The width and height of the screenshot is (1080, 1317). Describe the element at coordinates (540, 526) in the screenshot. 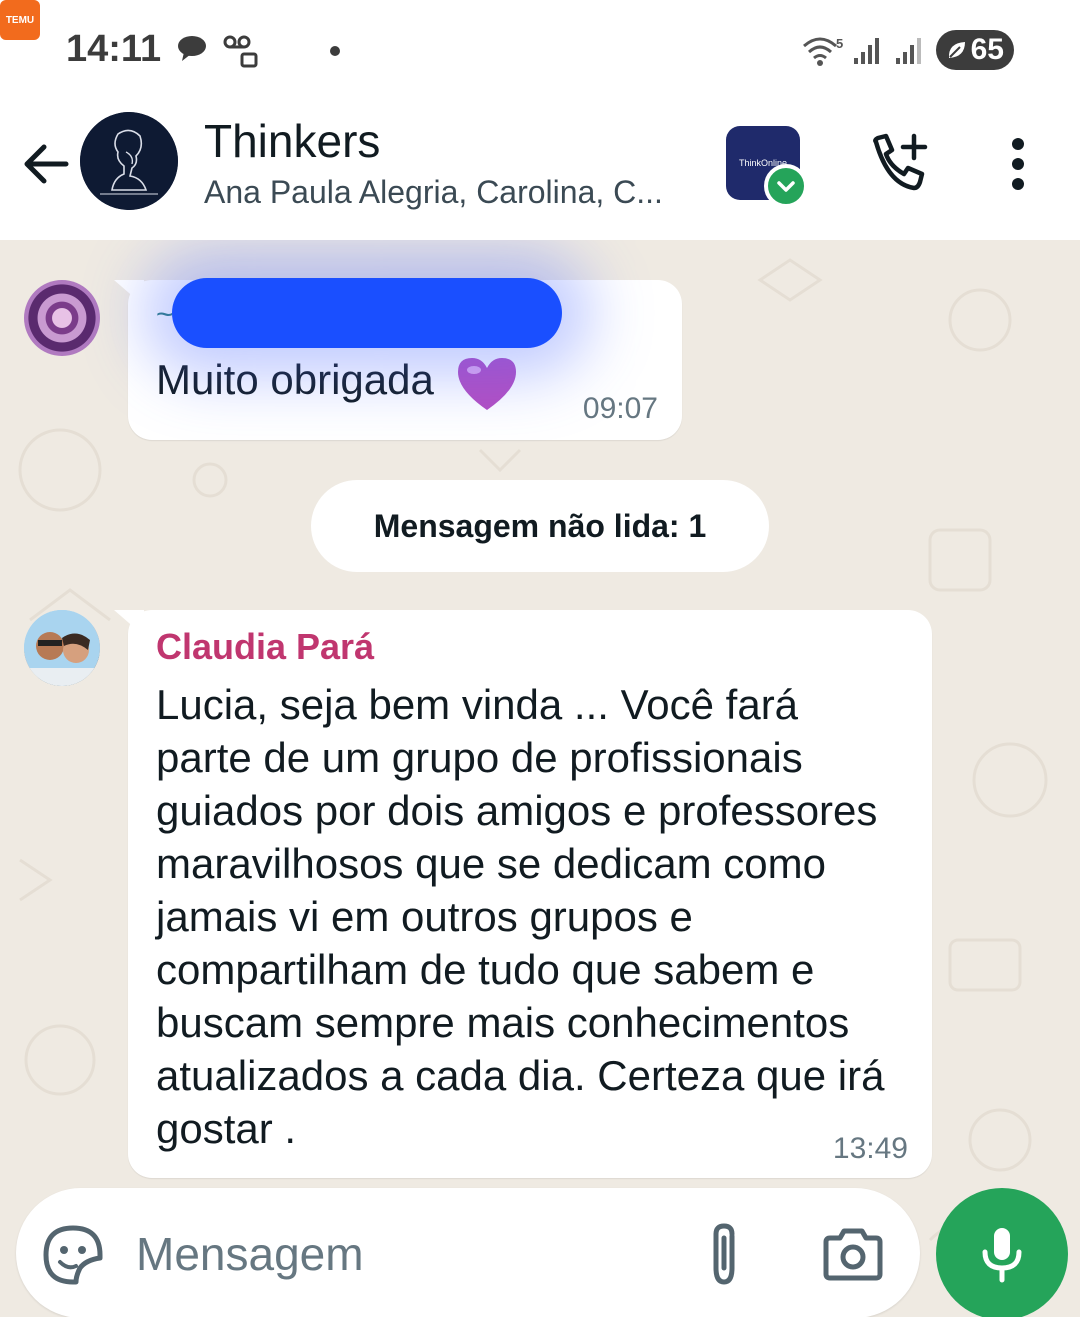

I see `unread-messages-banner: Mensagem não lida: 1` at that location.